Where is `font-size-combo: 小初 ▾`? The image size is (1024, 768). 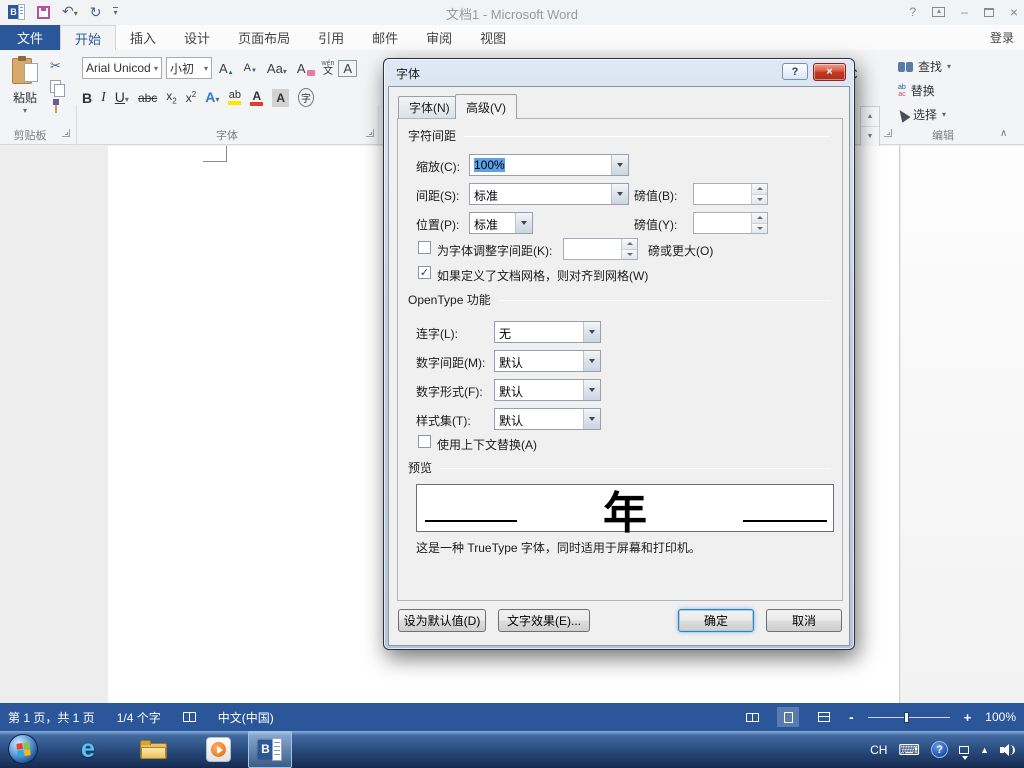 font-size-combo: 小初 ▾ is located at coordinates (189, 68).